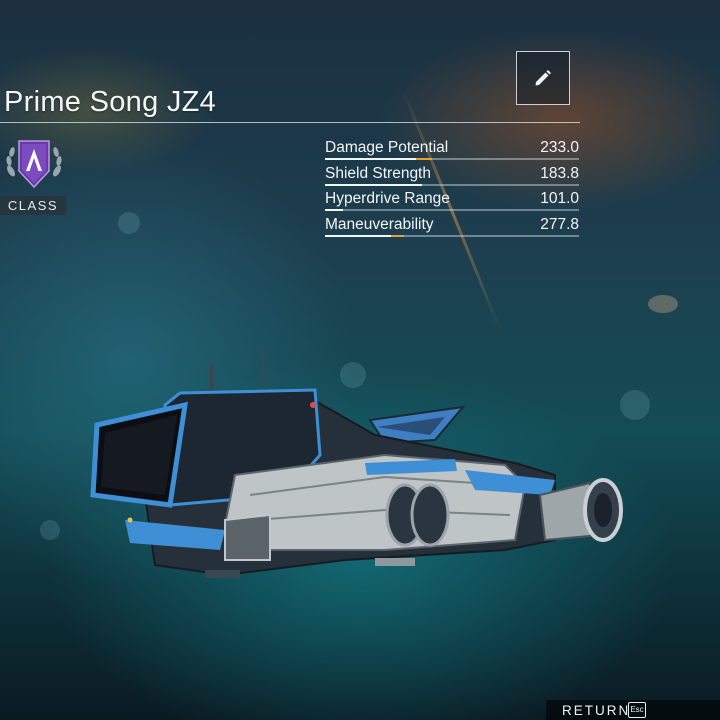 The image size is (720, 720). What do you see at coordinates (379, 224) in the screenshot?
I see `stat-name: Maneuverability` at bounding box center [379, 224].